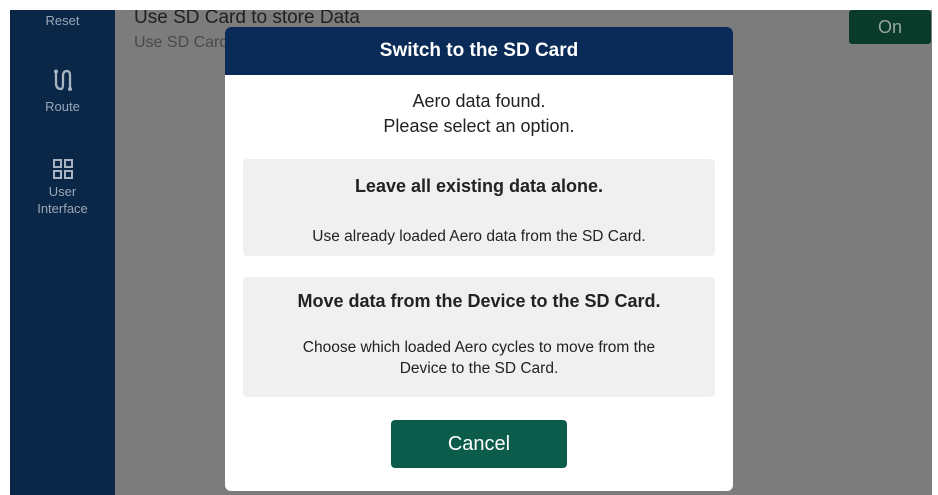 This screenshot has height=495, width=938. What do you see at coordinates (479, 126) in the screenshot?
I see `dialog-message-line: Please select an option.` at bounding box center [479, 126].